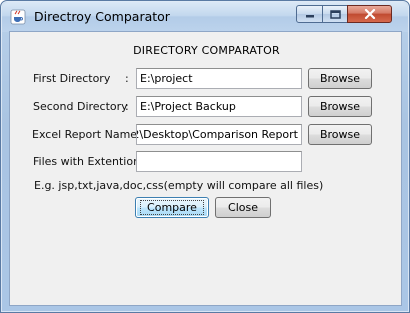  I want to click on maximize-icon, so click(335, 14).